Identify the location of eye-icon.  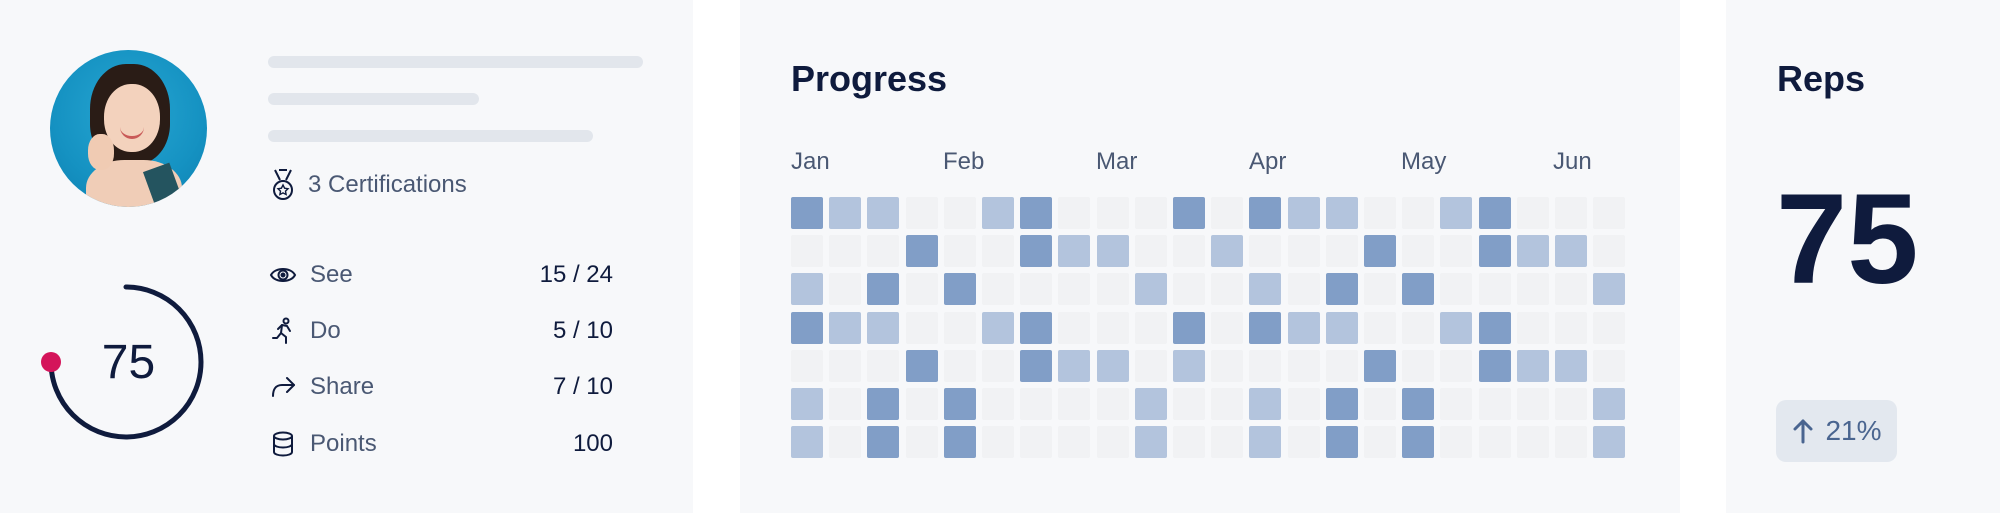
(283, 275).